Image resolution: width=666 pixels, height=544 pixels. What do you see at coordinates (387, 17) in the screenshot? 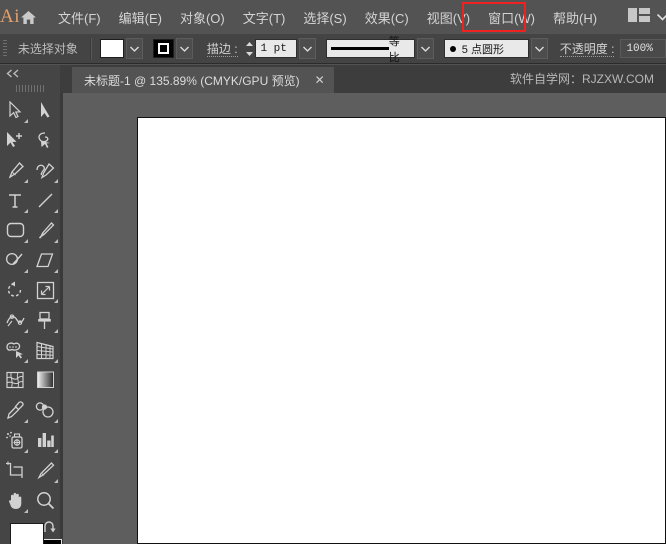
I see `menu-effect: 效果(C)` at bounding box center [387, 17].